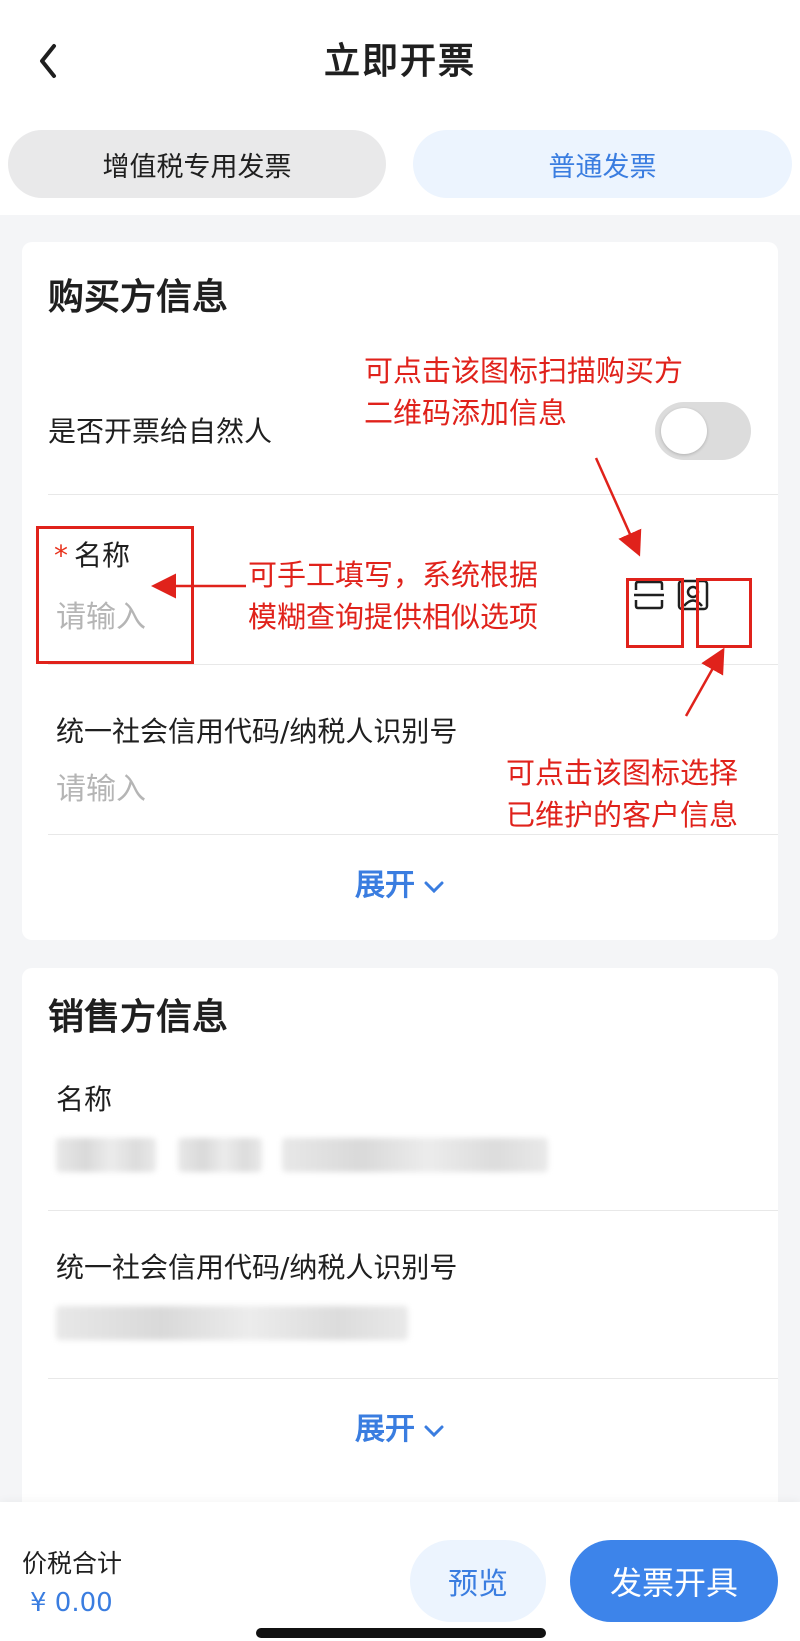 The width and height of the screenshot is (800, 1641). Describe the element at coordinates (160, 431) in the screenshot. I see `natural-person-label: 是否开票给自然人` at that location.